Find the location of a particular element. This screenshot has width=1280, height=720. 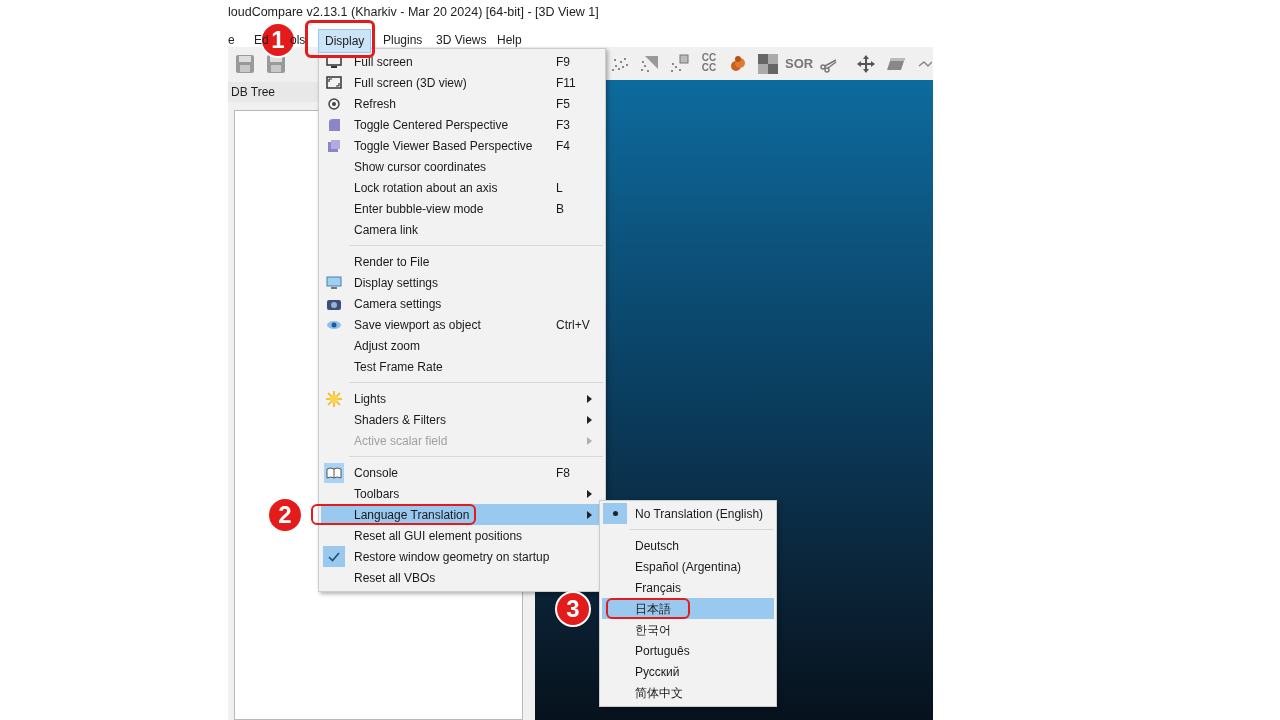

monitor-icon is located at coordinates (334, 82).